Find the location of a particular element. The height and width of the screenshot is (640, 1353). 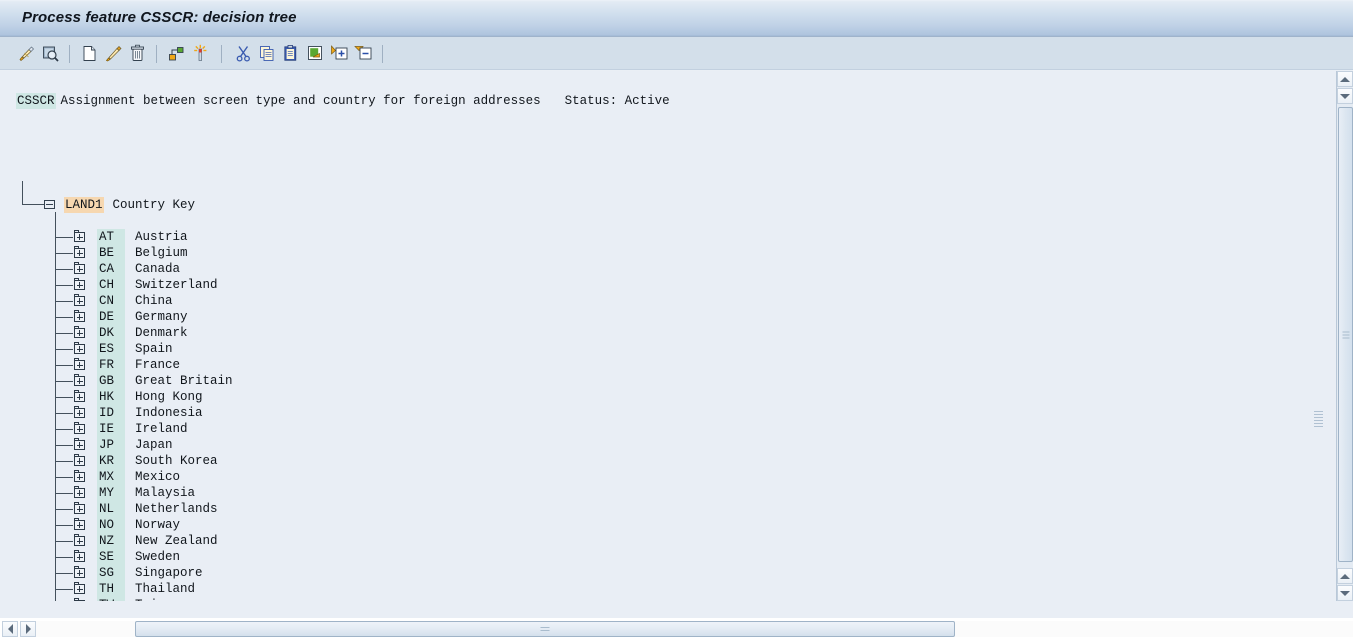

tree-node-code: SG is located at coordinates (111, 573).